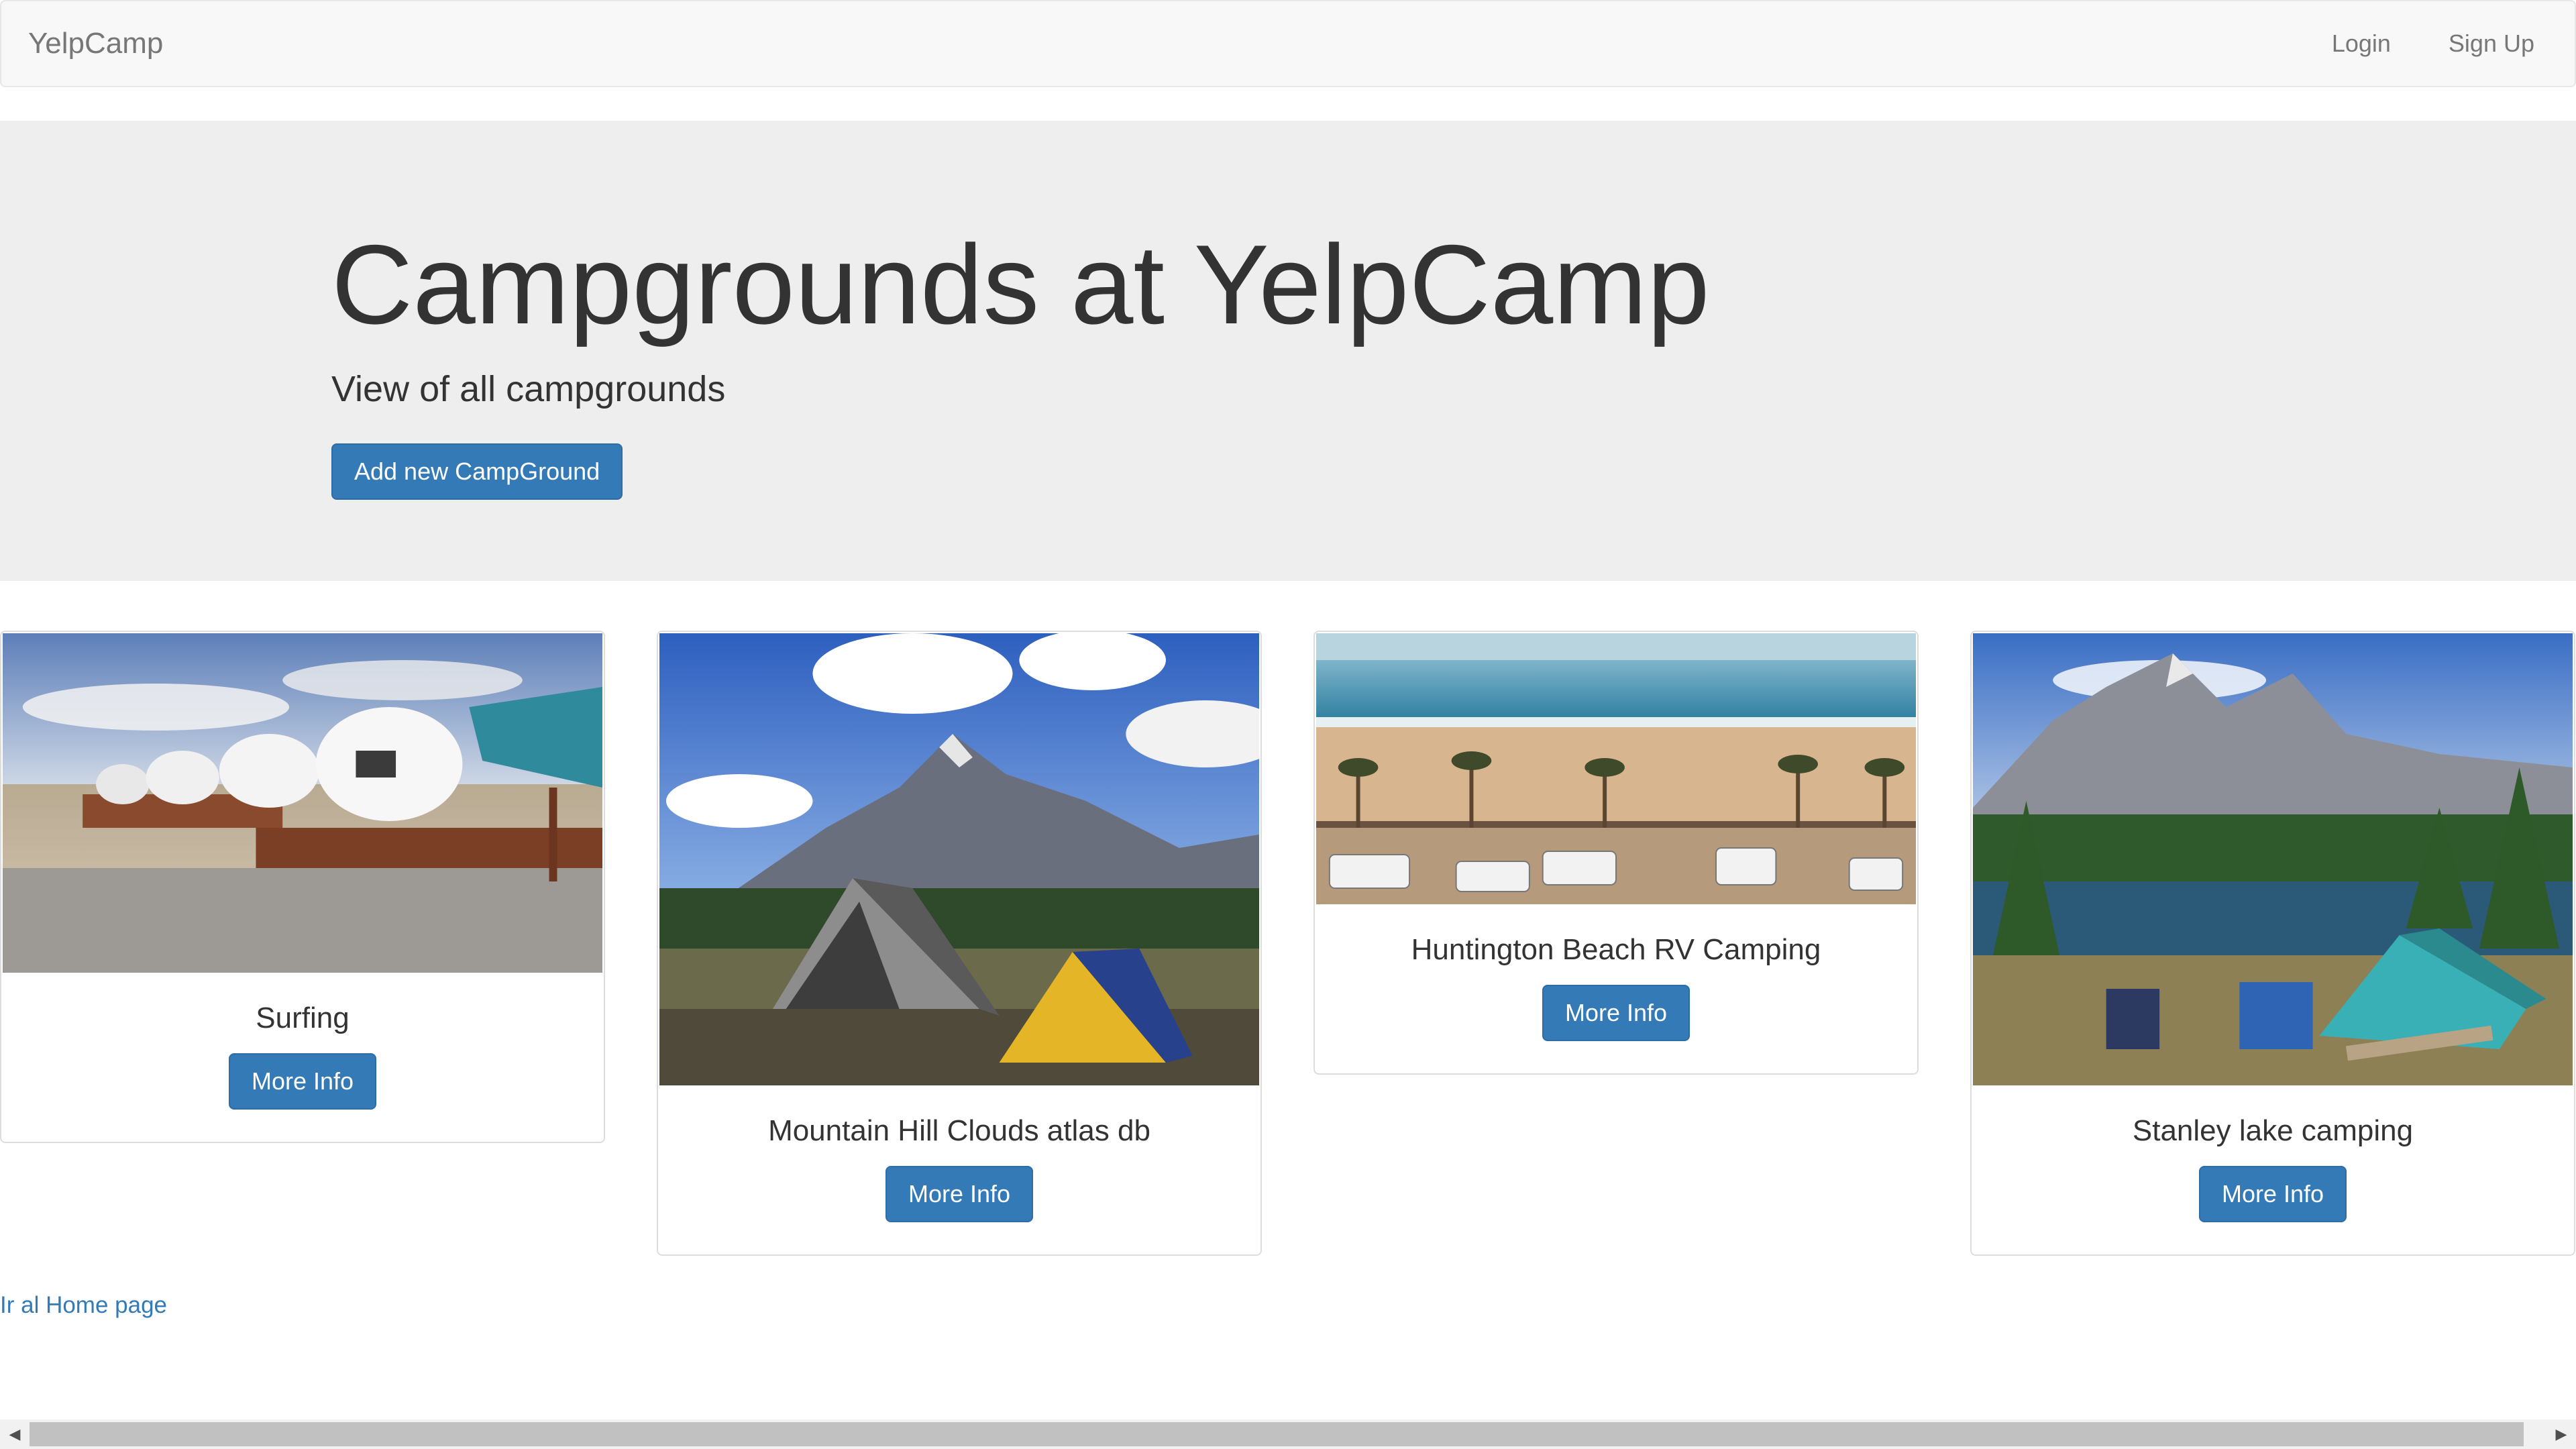  What do you see at coordinates (303, 1018) in the screenshot?
I see `campground-name: Surfing` at bounding box center [303, 1018].